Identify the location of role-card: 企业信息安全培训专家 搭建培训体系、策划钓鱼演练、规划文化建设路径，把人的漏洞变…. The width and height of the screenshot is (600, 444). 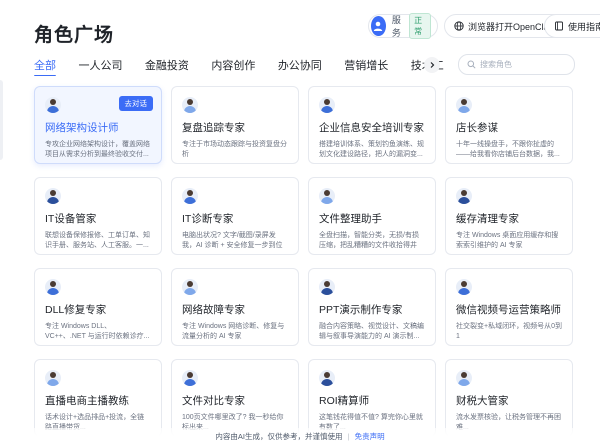
(372, 125).